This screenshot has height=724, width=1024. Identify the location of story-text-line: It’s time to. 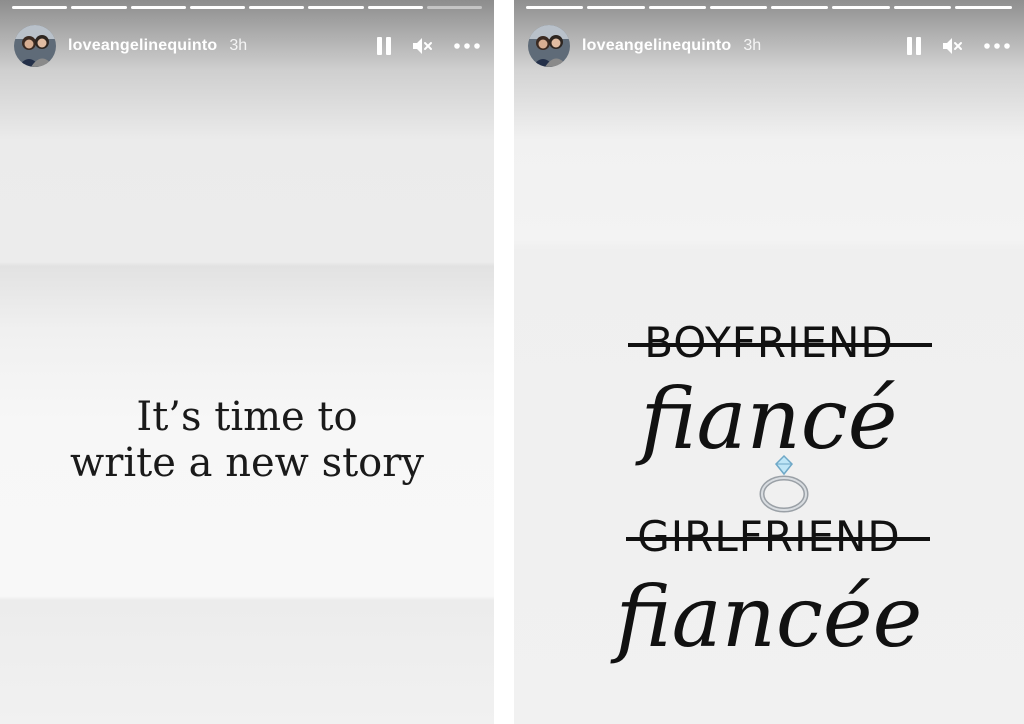
(247, 417).